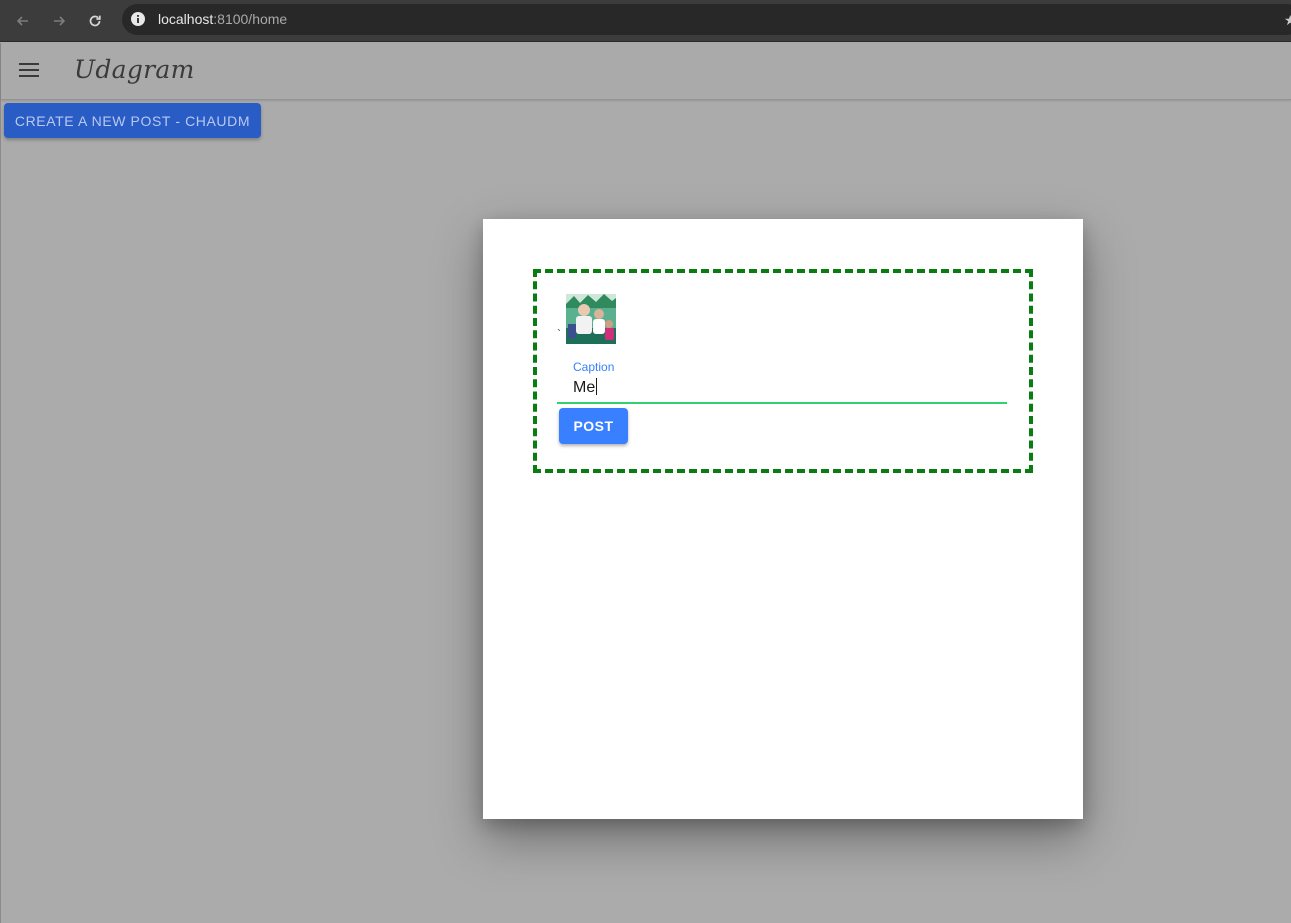 Image resolution: width=1291 pixels, height=923 pixels. I want to click on app-toolbar: Udagram, so click(646, 71).